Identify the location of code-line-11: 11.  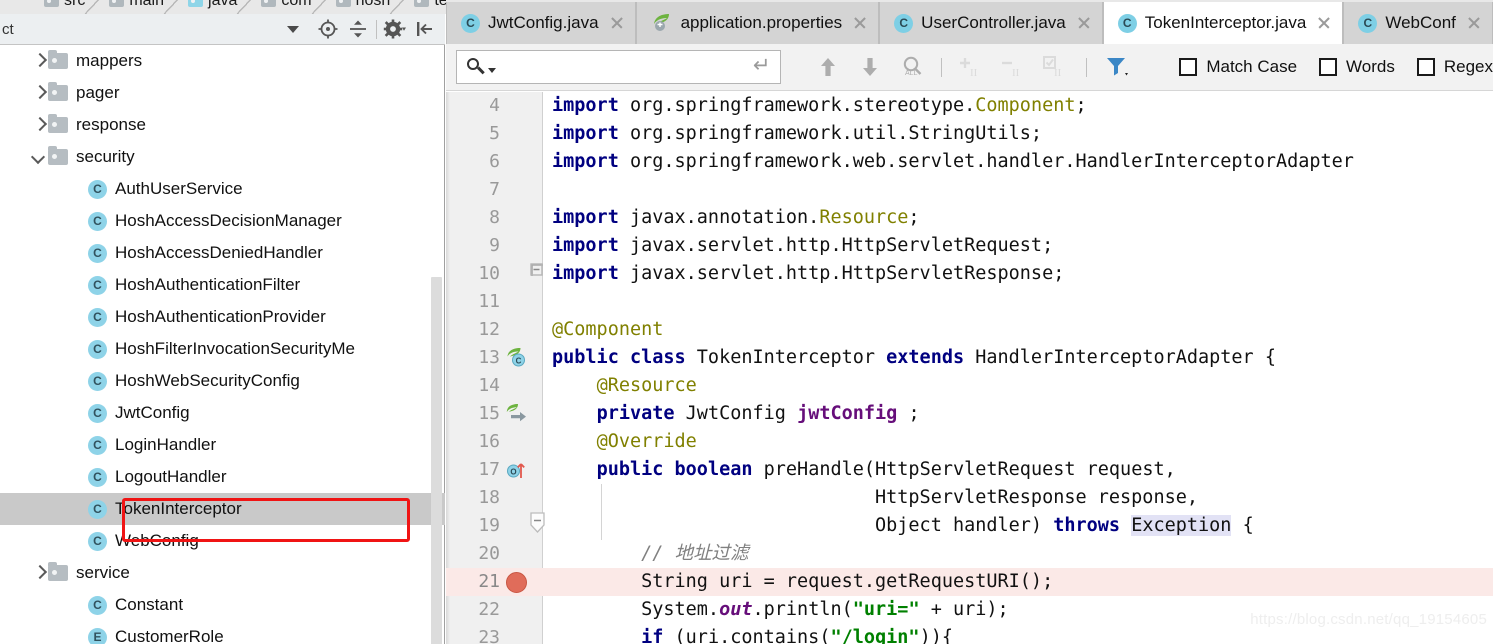
(969, 302).